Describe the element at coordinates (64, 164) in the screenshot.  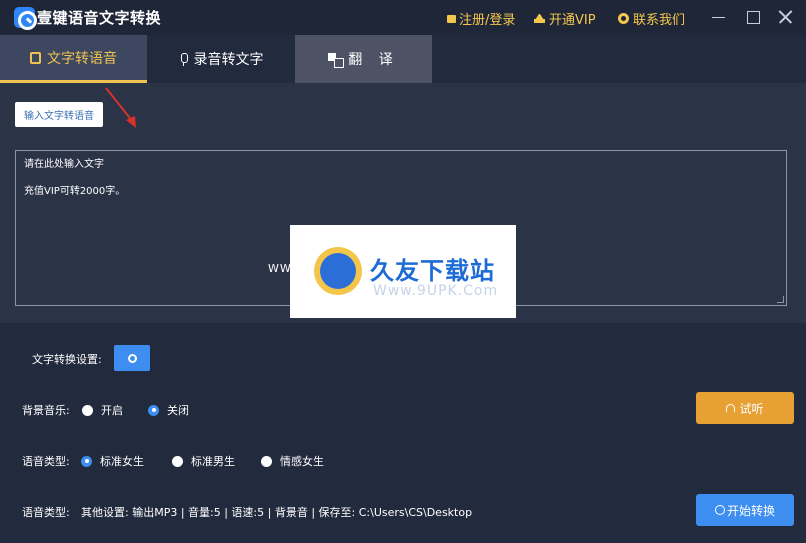
I see `textarea-placeholder: 请在此处输入文字` at that location.